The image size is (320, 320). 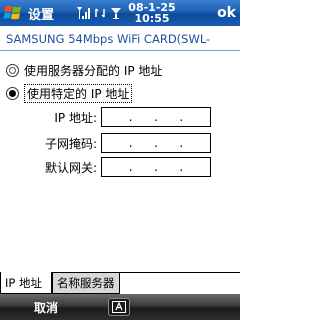 What do you see at coordinates (78, 93) in the screenshot?
I see `specific-ip-label: 使用特定的 IP 地址` at bounding box center [78, 93].